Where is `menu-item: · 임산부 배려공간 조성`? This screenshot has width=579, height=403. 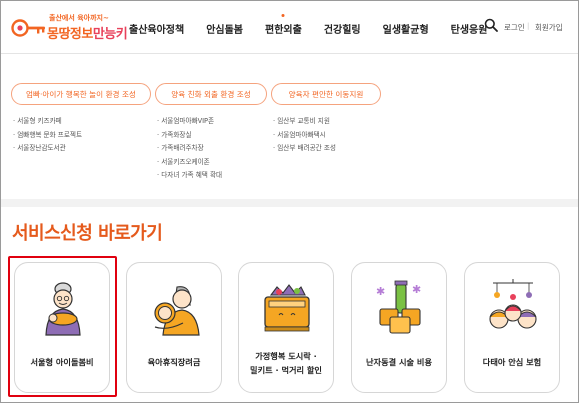
menu-item: · 임산부 배려공간 조성 is located at coordinates (304, 149).